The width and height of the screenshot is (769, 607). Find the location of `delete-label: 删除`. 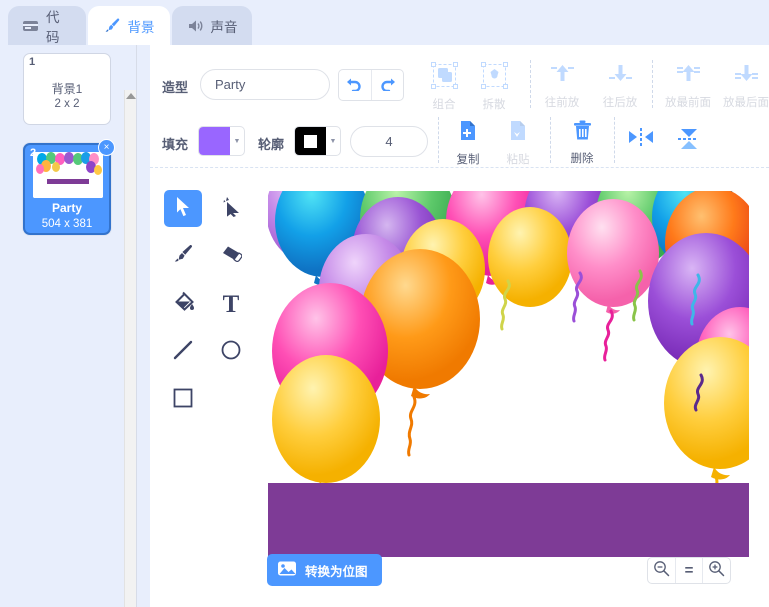

delete-label: 删除 is located at coordinates (582, 159).